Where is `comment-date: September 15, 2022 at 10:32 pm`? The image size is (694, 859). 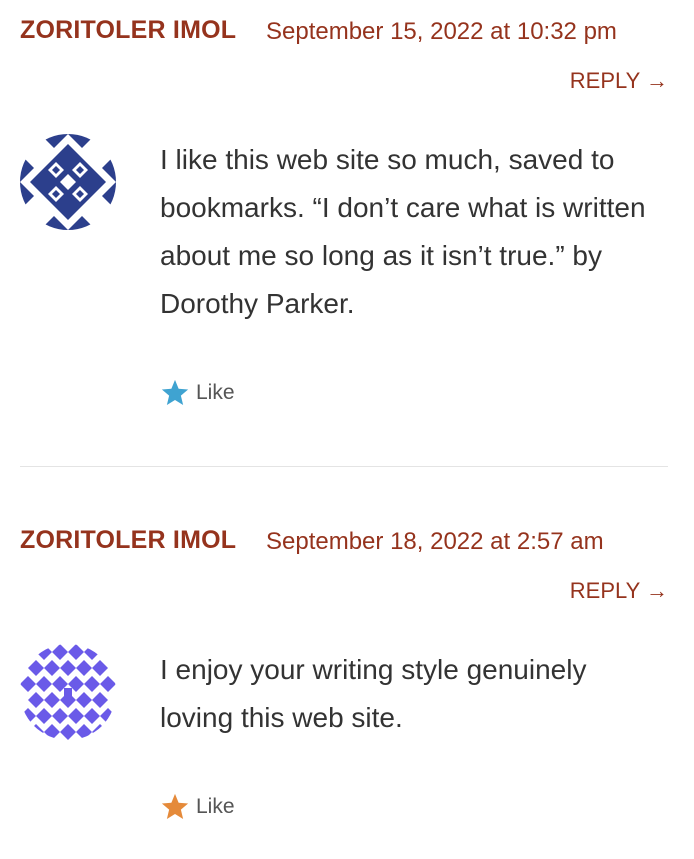
comment-date: September 15, 2022 at 10:32 pm is located at coordinates (441, 32).